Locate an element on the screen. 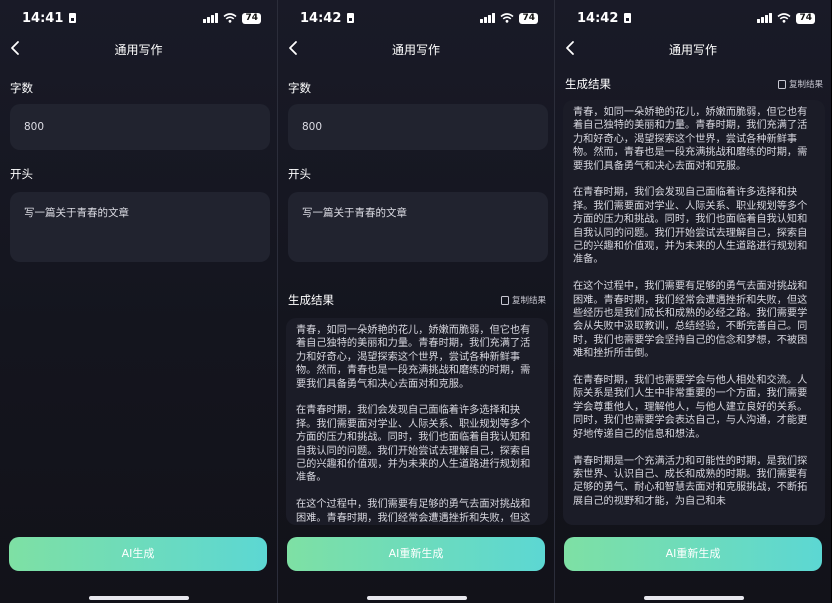  ai-generate-button: AI生成 is located at coordinates (138, 554).